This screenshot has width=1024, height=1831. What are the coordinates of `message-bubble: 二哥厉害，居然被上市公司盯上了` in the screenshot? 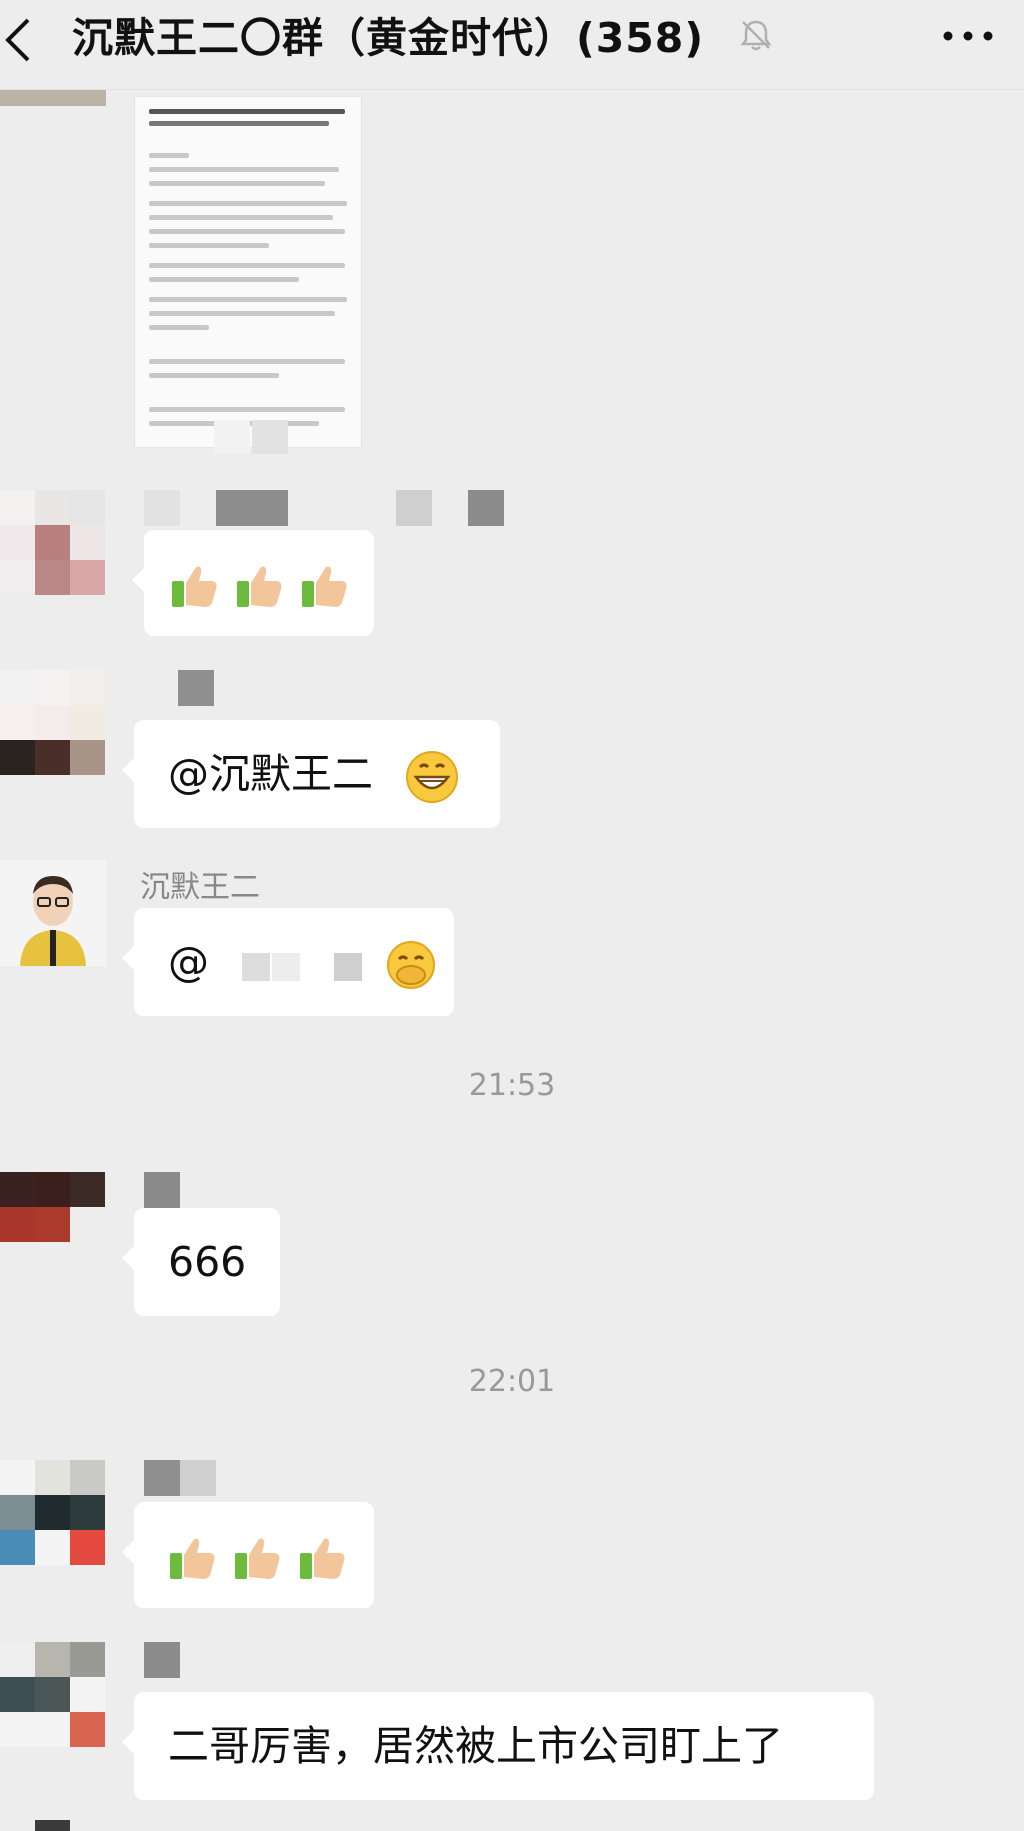 It's located at (498, 1746).